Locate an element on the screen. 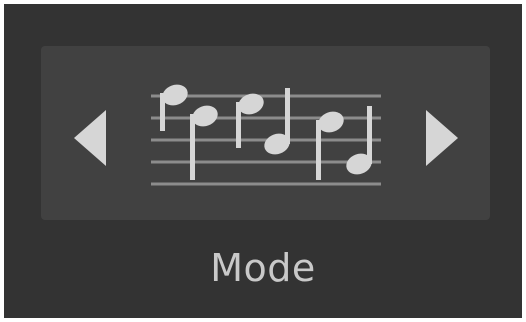  previous-mode-button is located at coordinates (90, 138).